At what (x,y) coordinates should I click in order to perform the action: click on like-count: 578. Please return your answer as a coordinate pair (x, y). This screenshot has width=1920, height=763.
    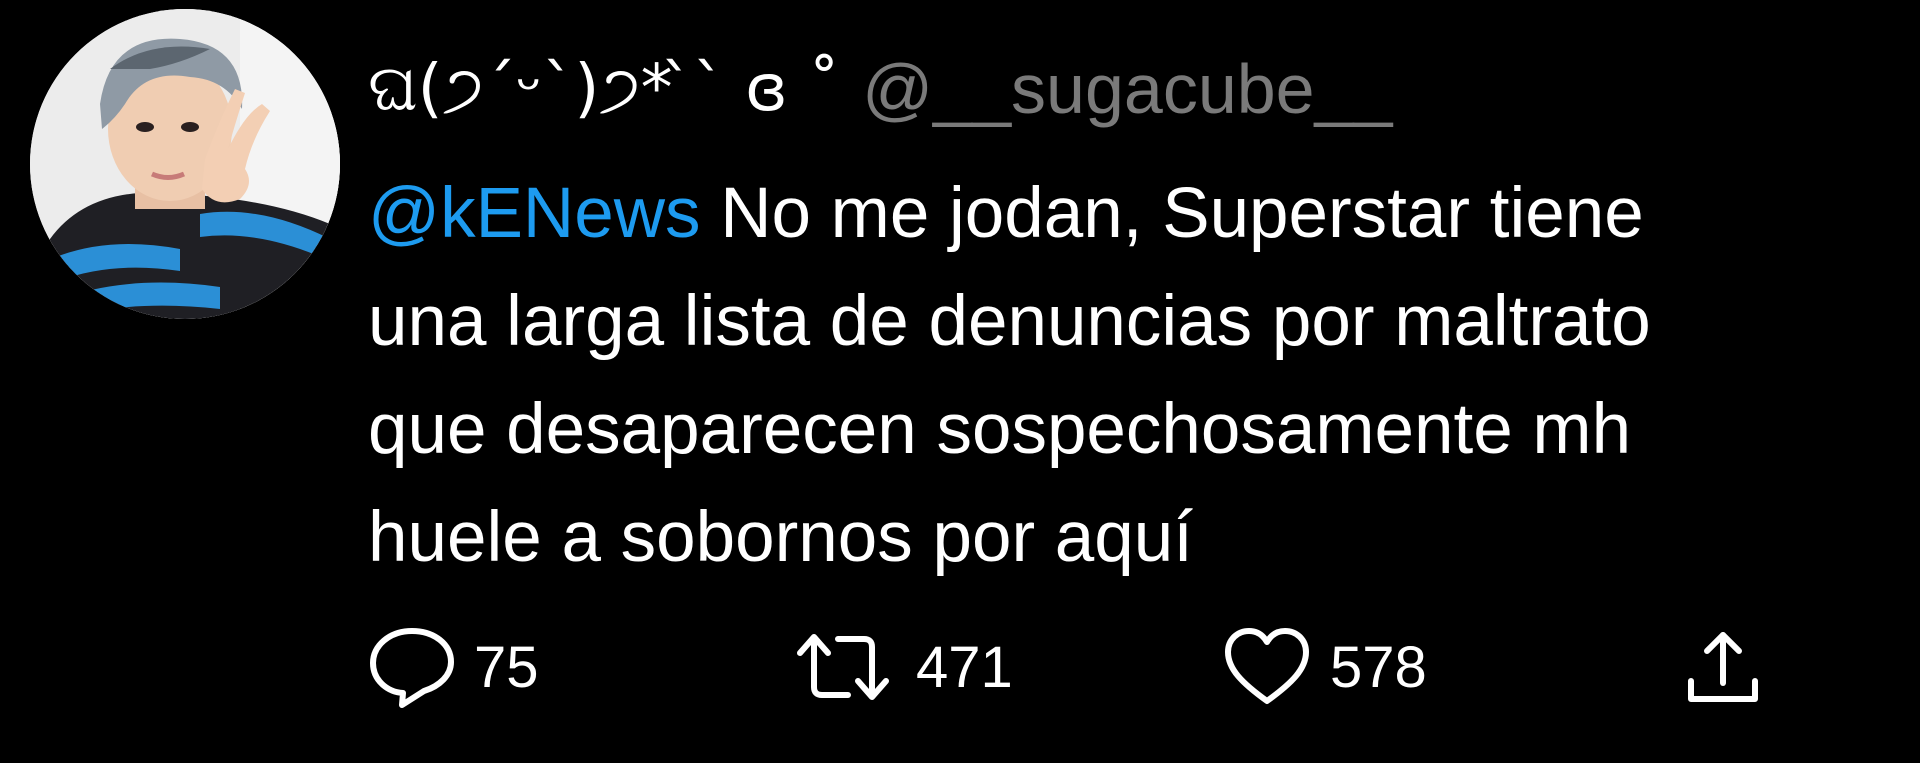
    Looking at the image, I should click on (1378, 667).